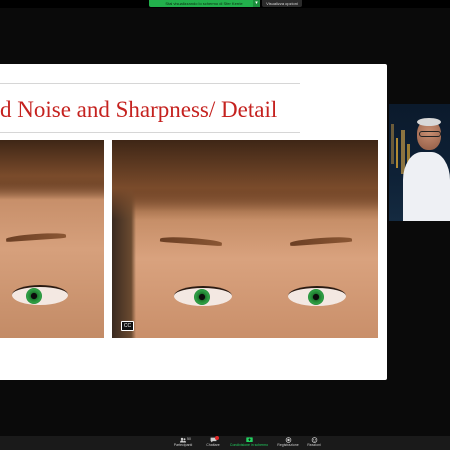 The height and width of the screenshot is (450, 450). What do you see at coordinates (189, 439) in the screenshot?
I see `participants-count: 50` at bounding box center [189, 439].